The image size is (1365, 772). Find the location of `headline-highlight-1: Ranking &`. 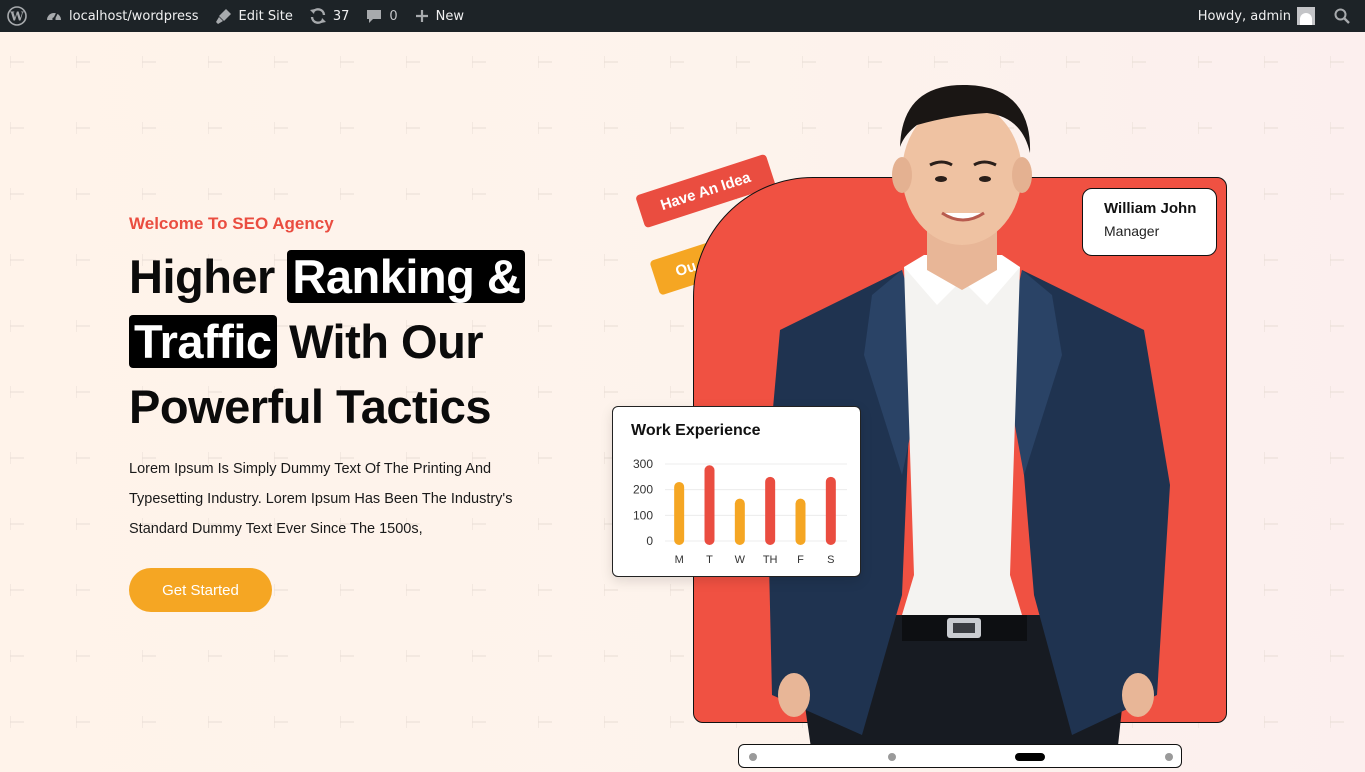

headline-highlight-1: Ranking & is located at coordinates (406, 276).